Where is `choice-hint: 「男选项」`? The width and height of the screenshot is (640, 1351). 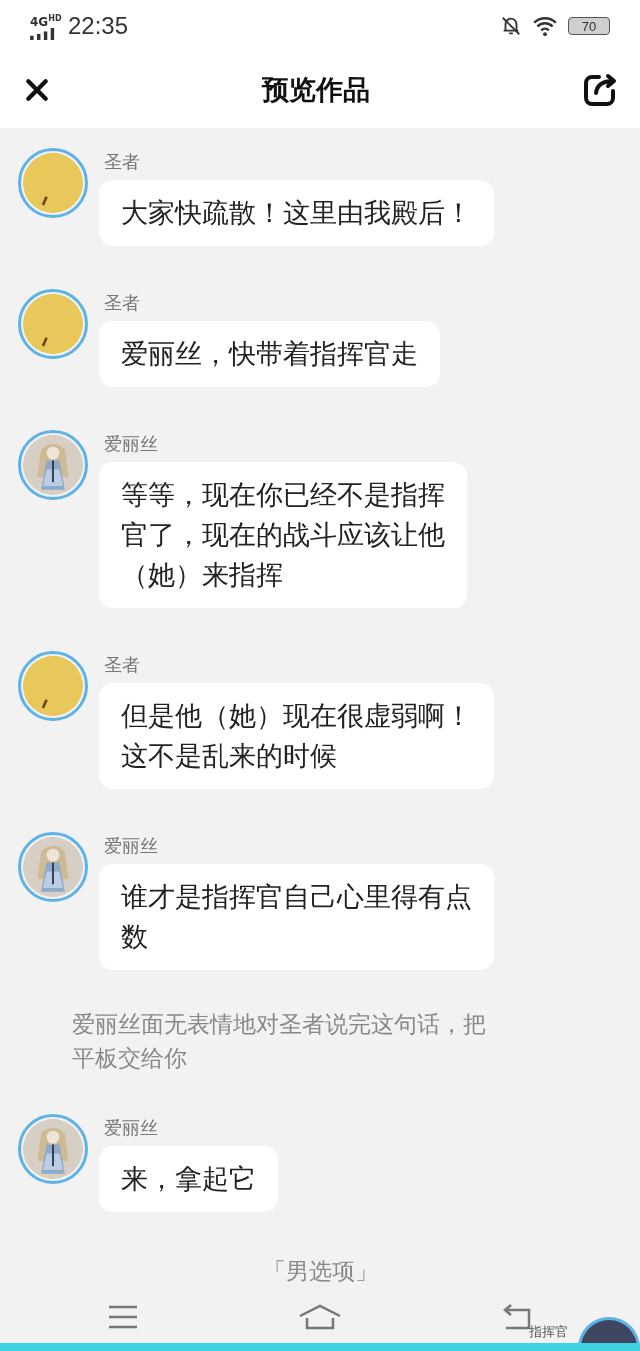 choice-hint: 「男选项」 is located at coordinates (320, 1271).